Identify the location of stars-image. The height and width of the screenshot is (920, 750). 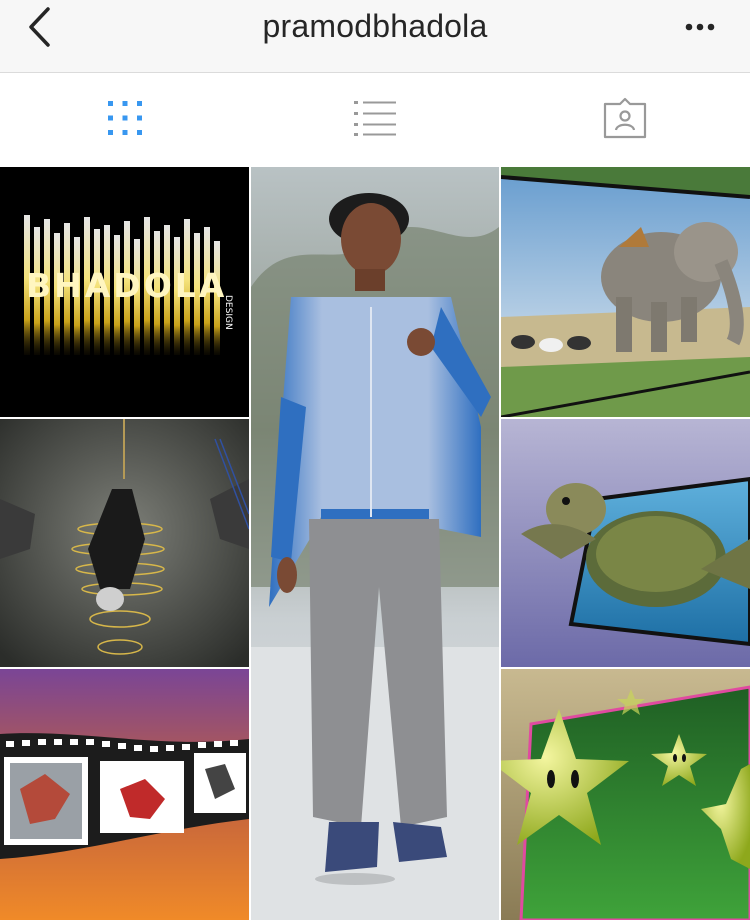
(625, 794).